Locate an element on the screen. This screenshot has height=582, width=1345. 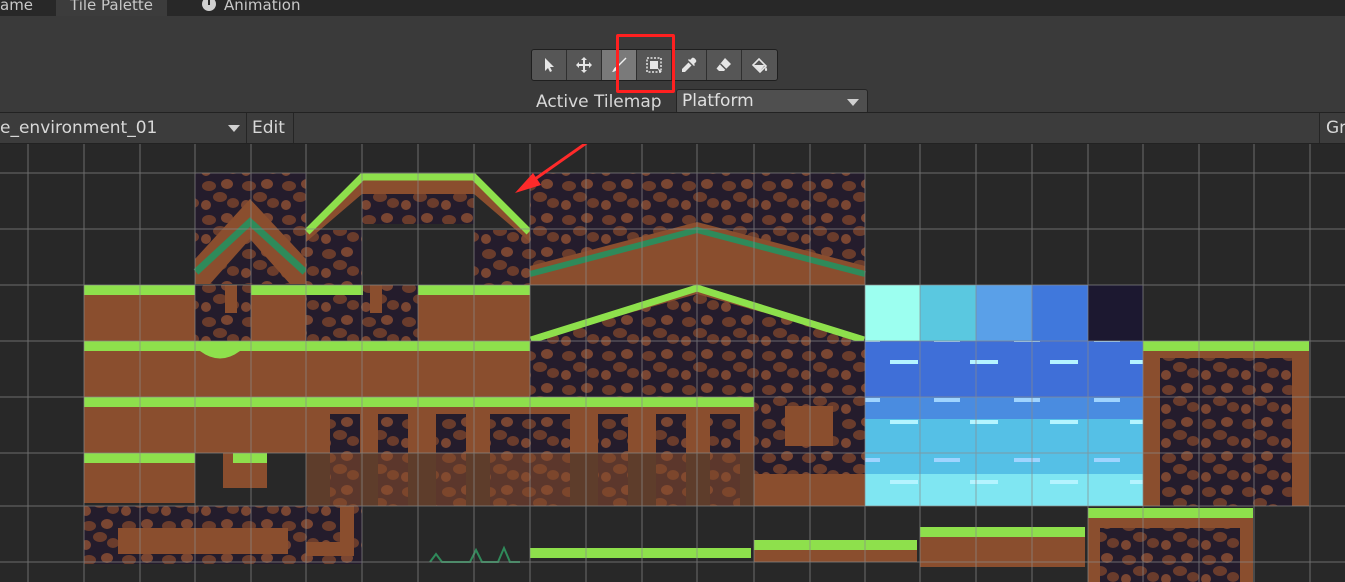
active-tilemap-value: Platform is located at coordinates (718, 101).